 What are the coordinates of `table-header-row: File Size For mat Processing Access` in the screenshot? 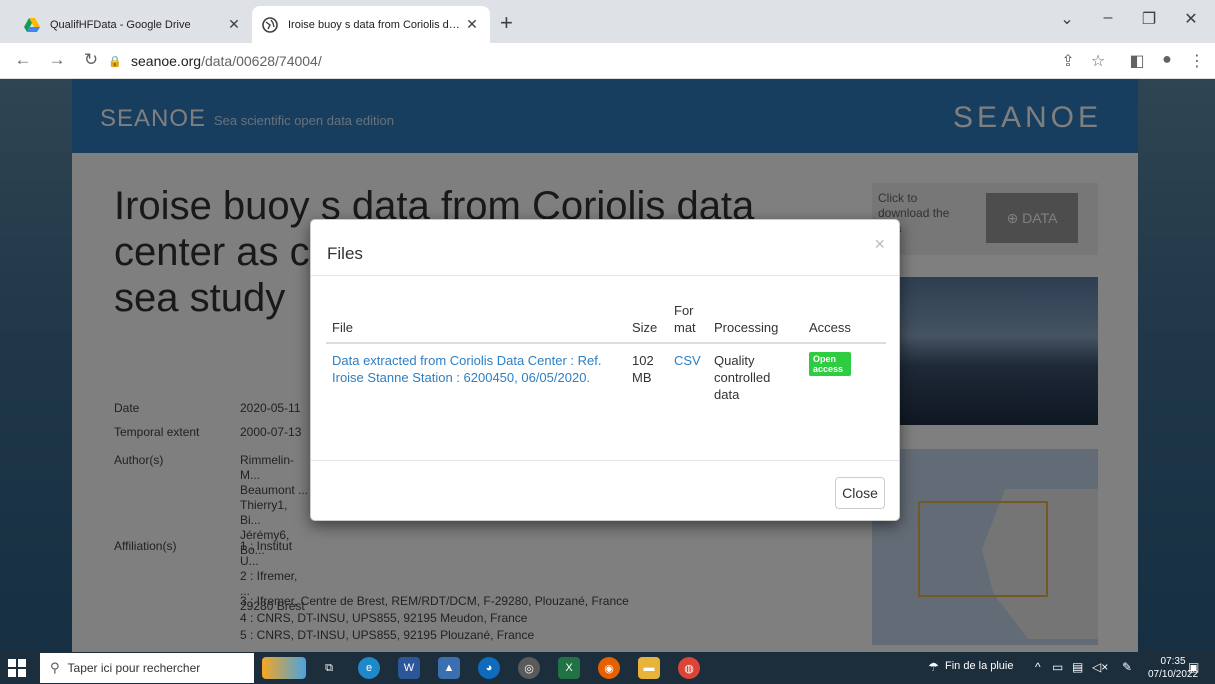 It's located at (606, 321).